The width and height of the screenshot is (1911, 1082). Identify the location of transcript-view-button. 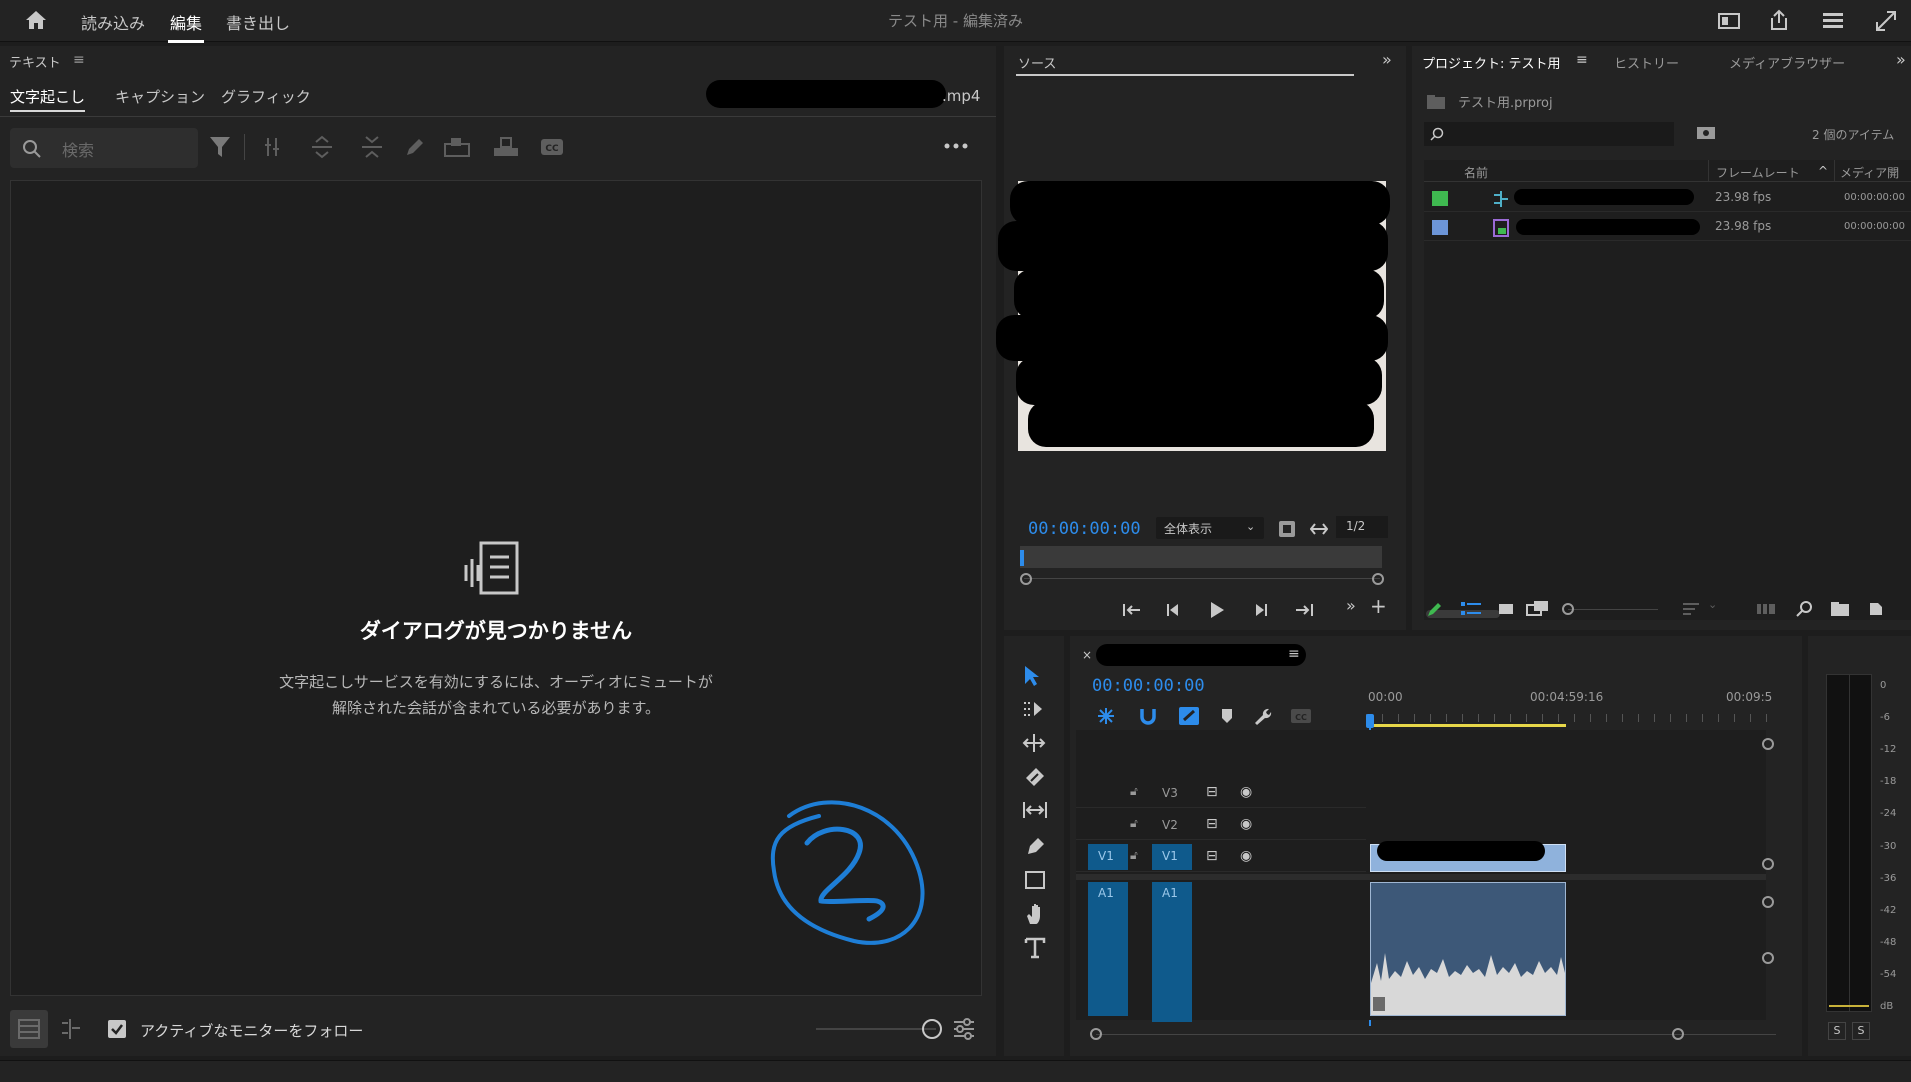
(29, 1029).